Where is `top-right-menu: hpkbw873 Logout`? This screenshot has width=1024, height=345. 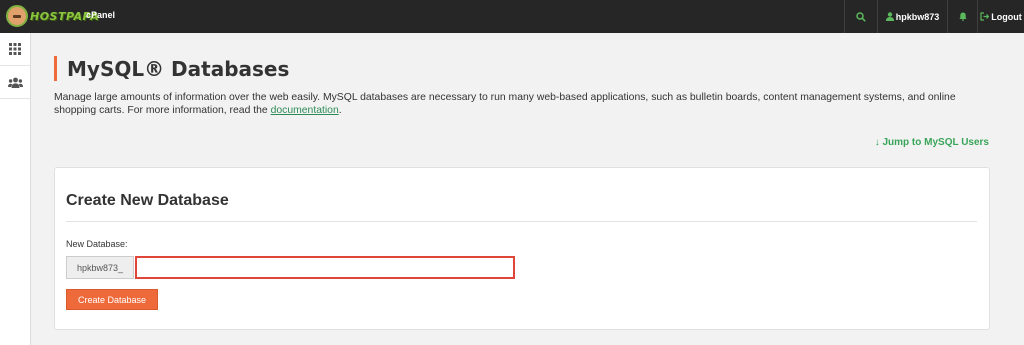 top-right-menu: hpkbw873 Logout is located at coordinates (934, 16).